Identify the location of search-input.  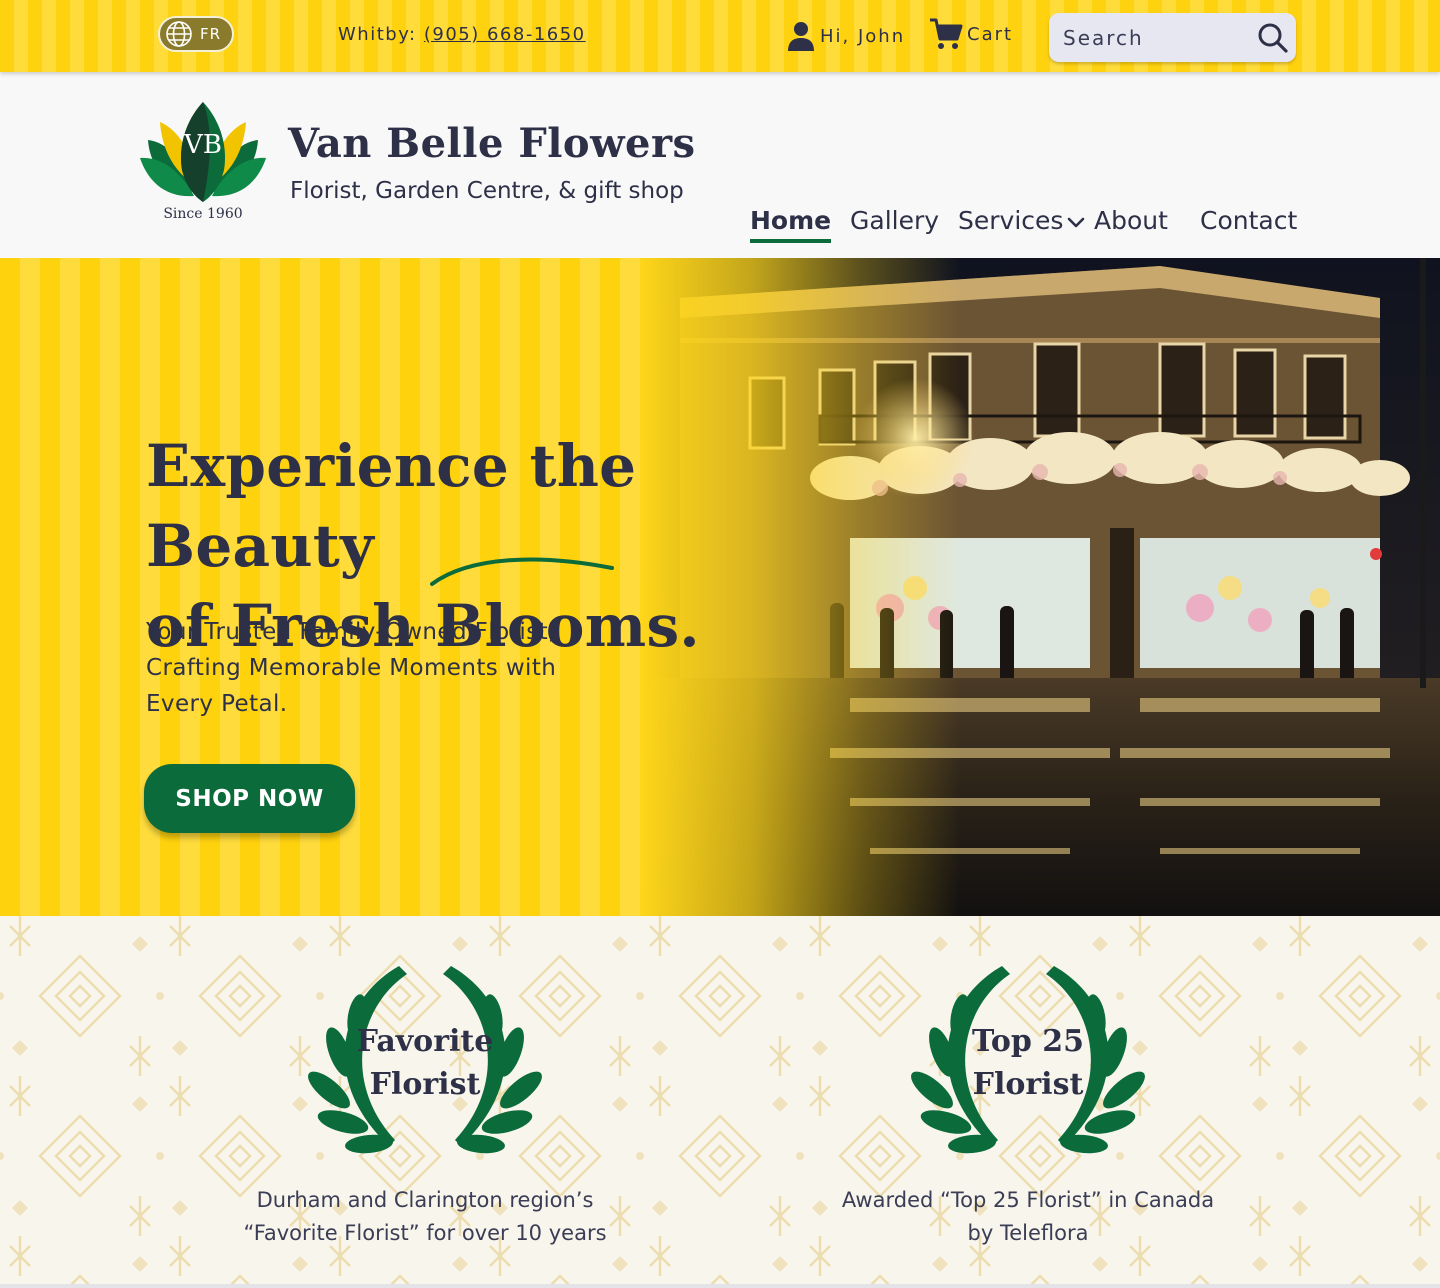
(1149, 37).